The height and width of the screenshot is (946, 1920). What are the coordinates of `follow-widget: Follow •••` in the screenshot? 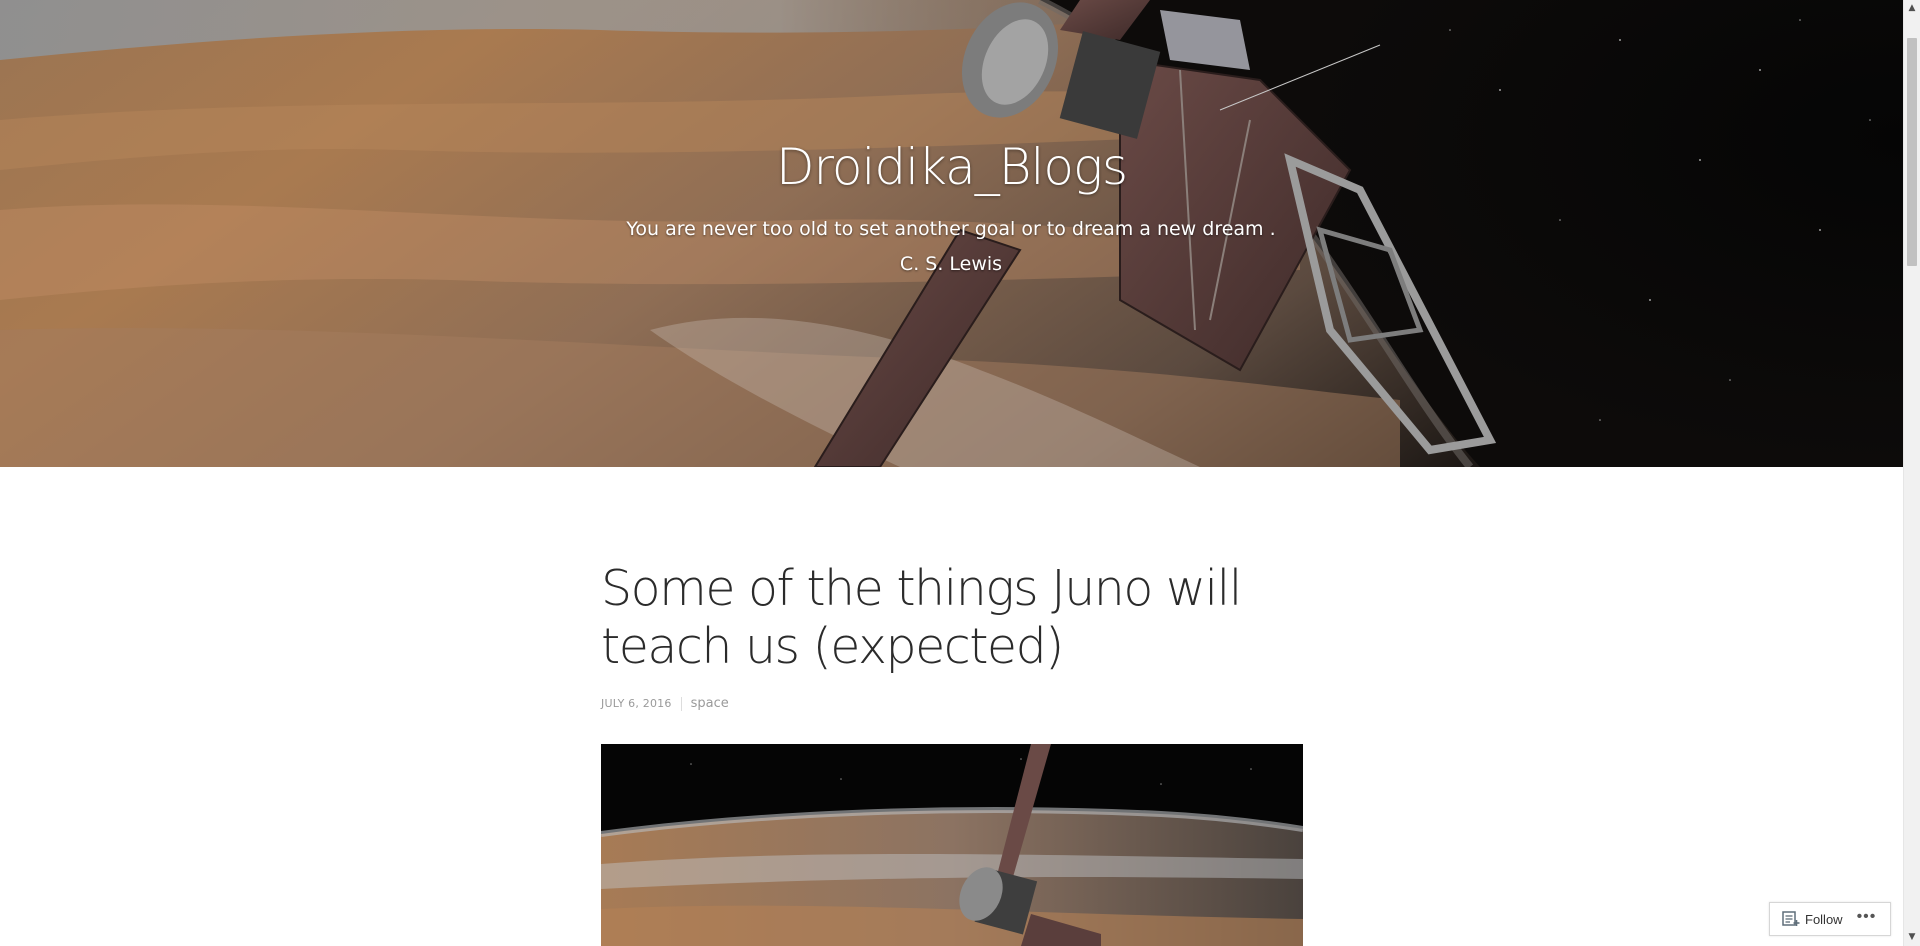 It's located at (1830, 919).